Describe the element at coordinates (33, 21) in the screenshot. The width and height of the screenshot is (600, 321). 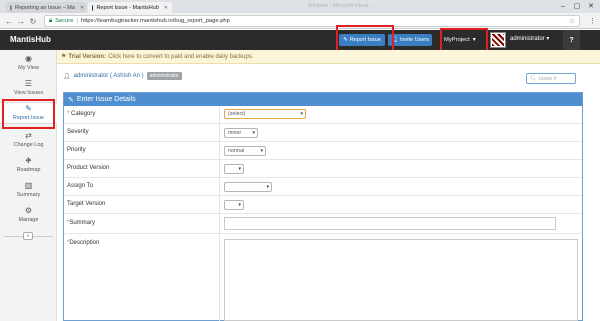
I see `reload-icon: ↻` at that location.